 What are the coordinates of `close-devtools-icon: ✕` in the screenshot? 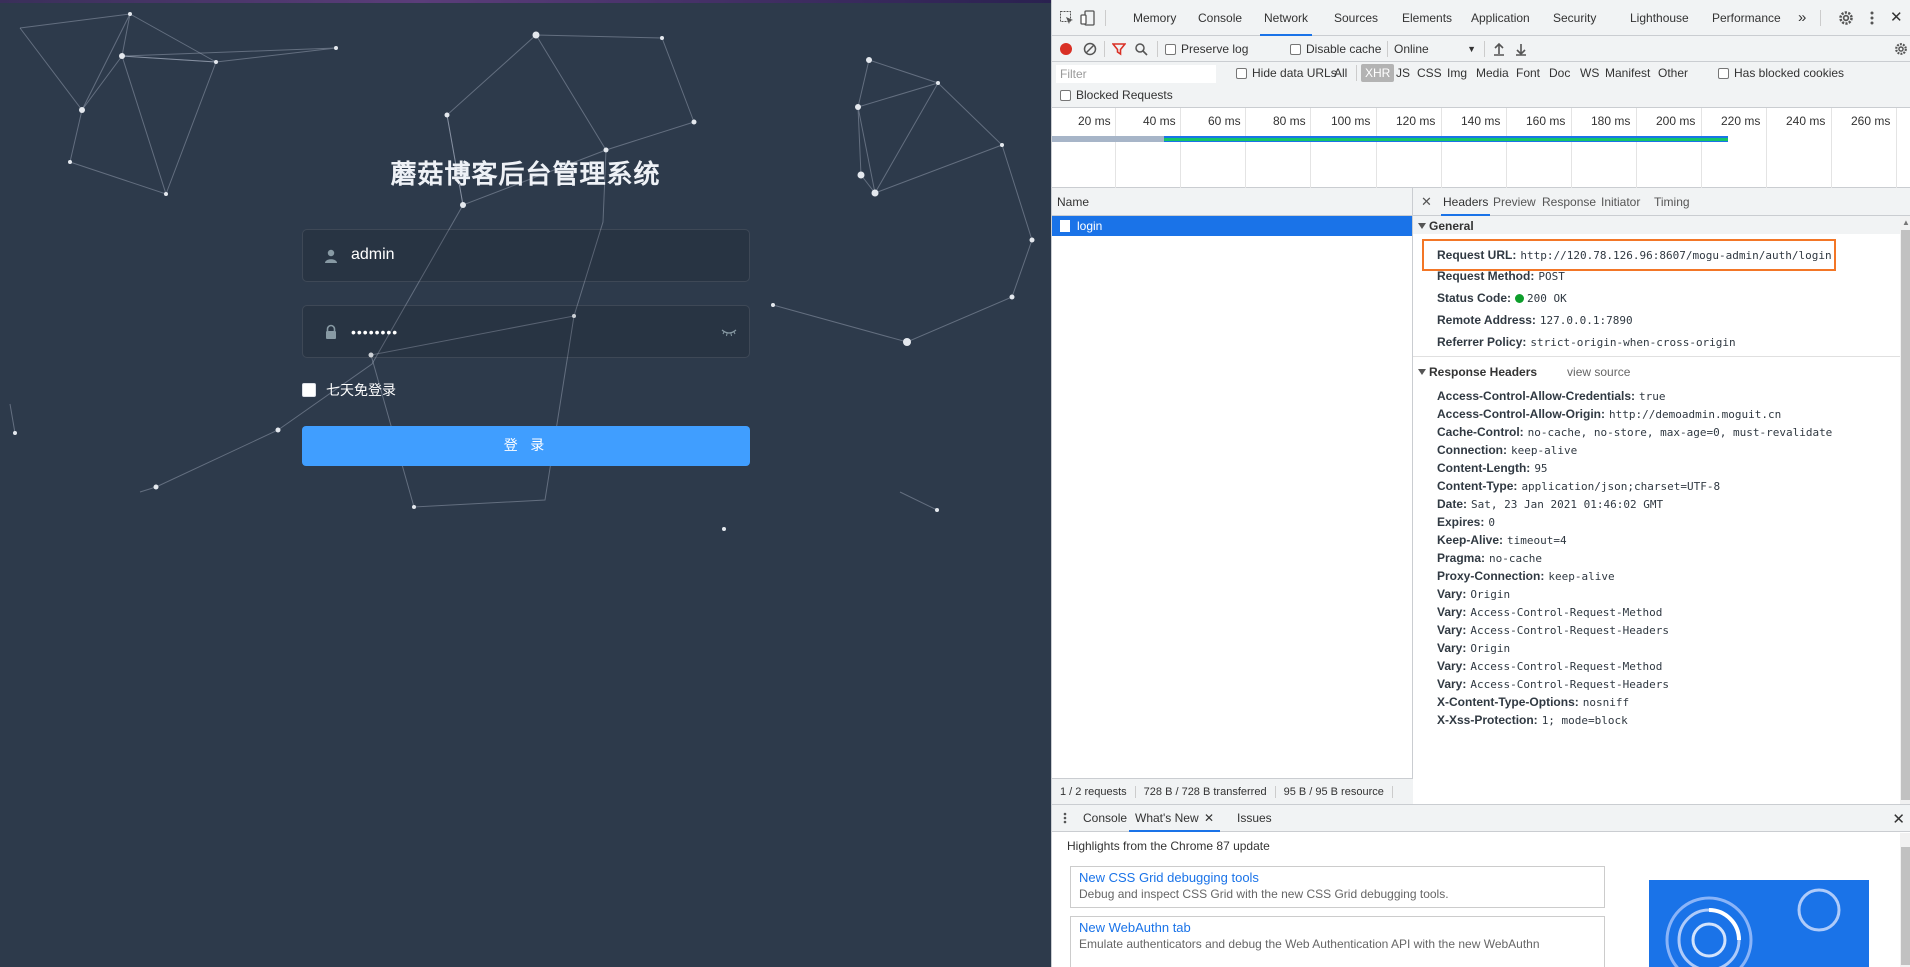 It's located at (1896, 18).